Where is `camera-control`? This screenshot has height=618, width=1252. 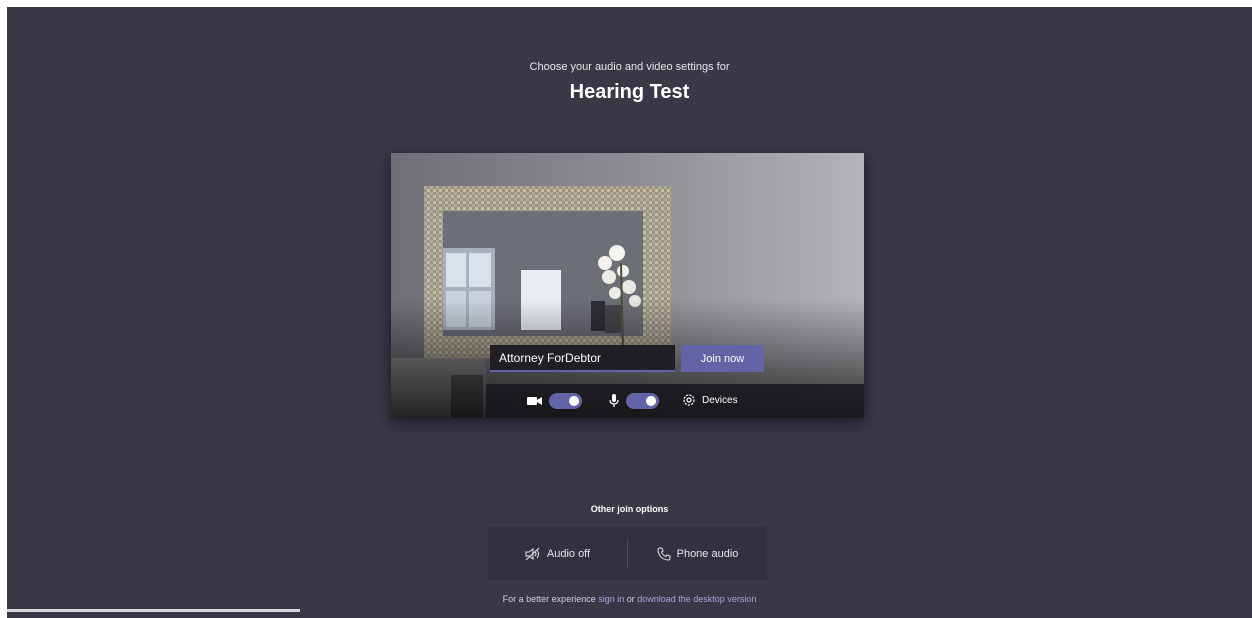
camera-control is located at coordinates (554, 401).